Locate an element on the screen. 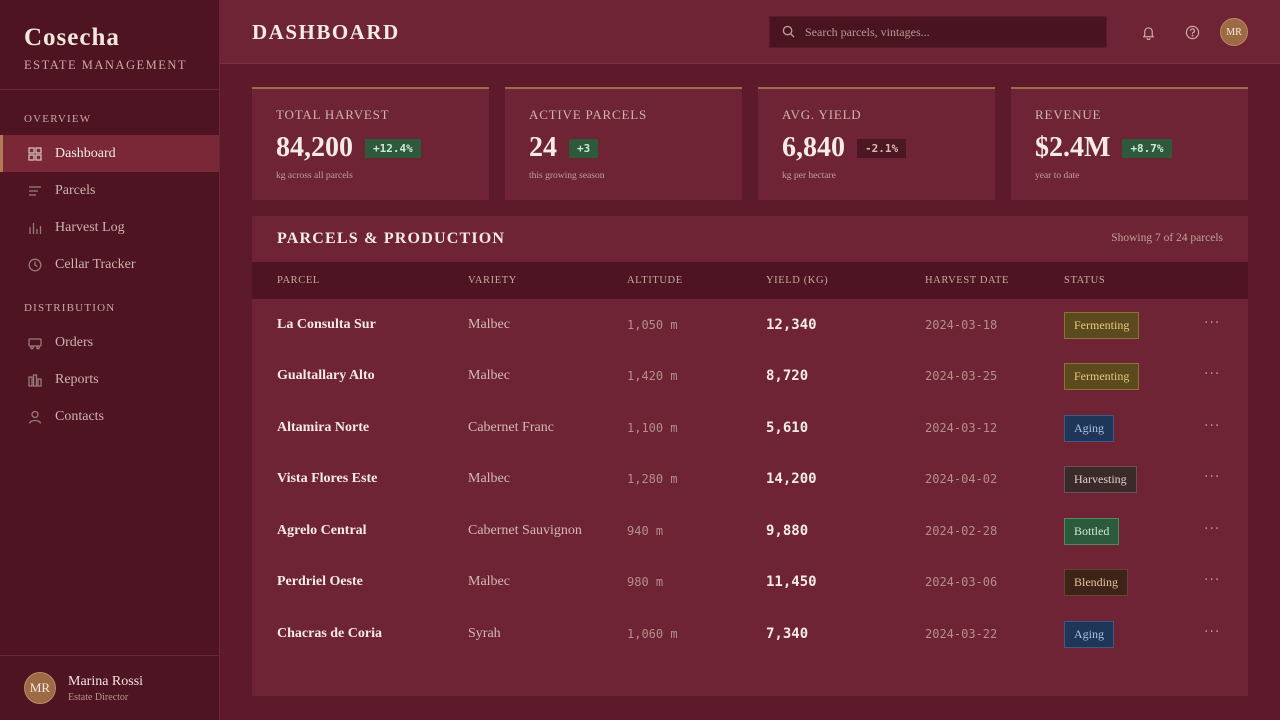 Image resolution: width=1280 pixels, height=720 pixels. bell-icon is located at coordinates (1148, 32).